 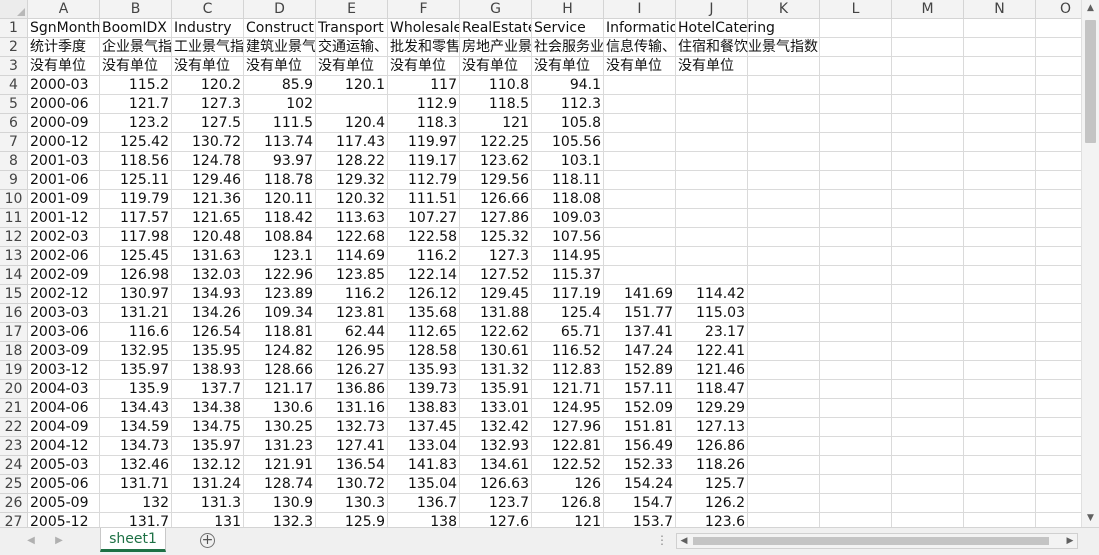 What do you see at coordinates (1058, 237) in the screenshot?
I see `cell-o12` at bounding box center [1058, 237].